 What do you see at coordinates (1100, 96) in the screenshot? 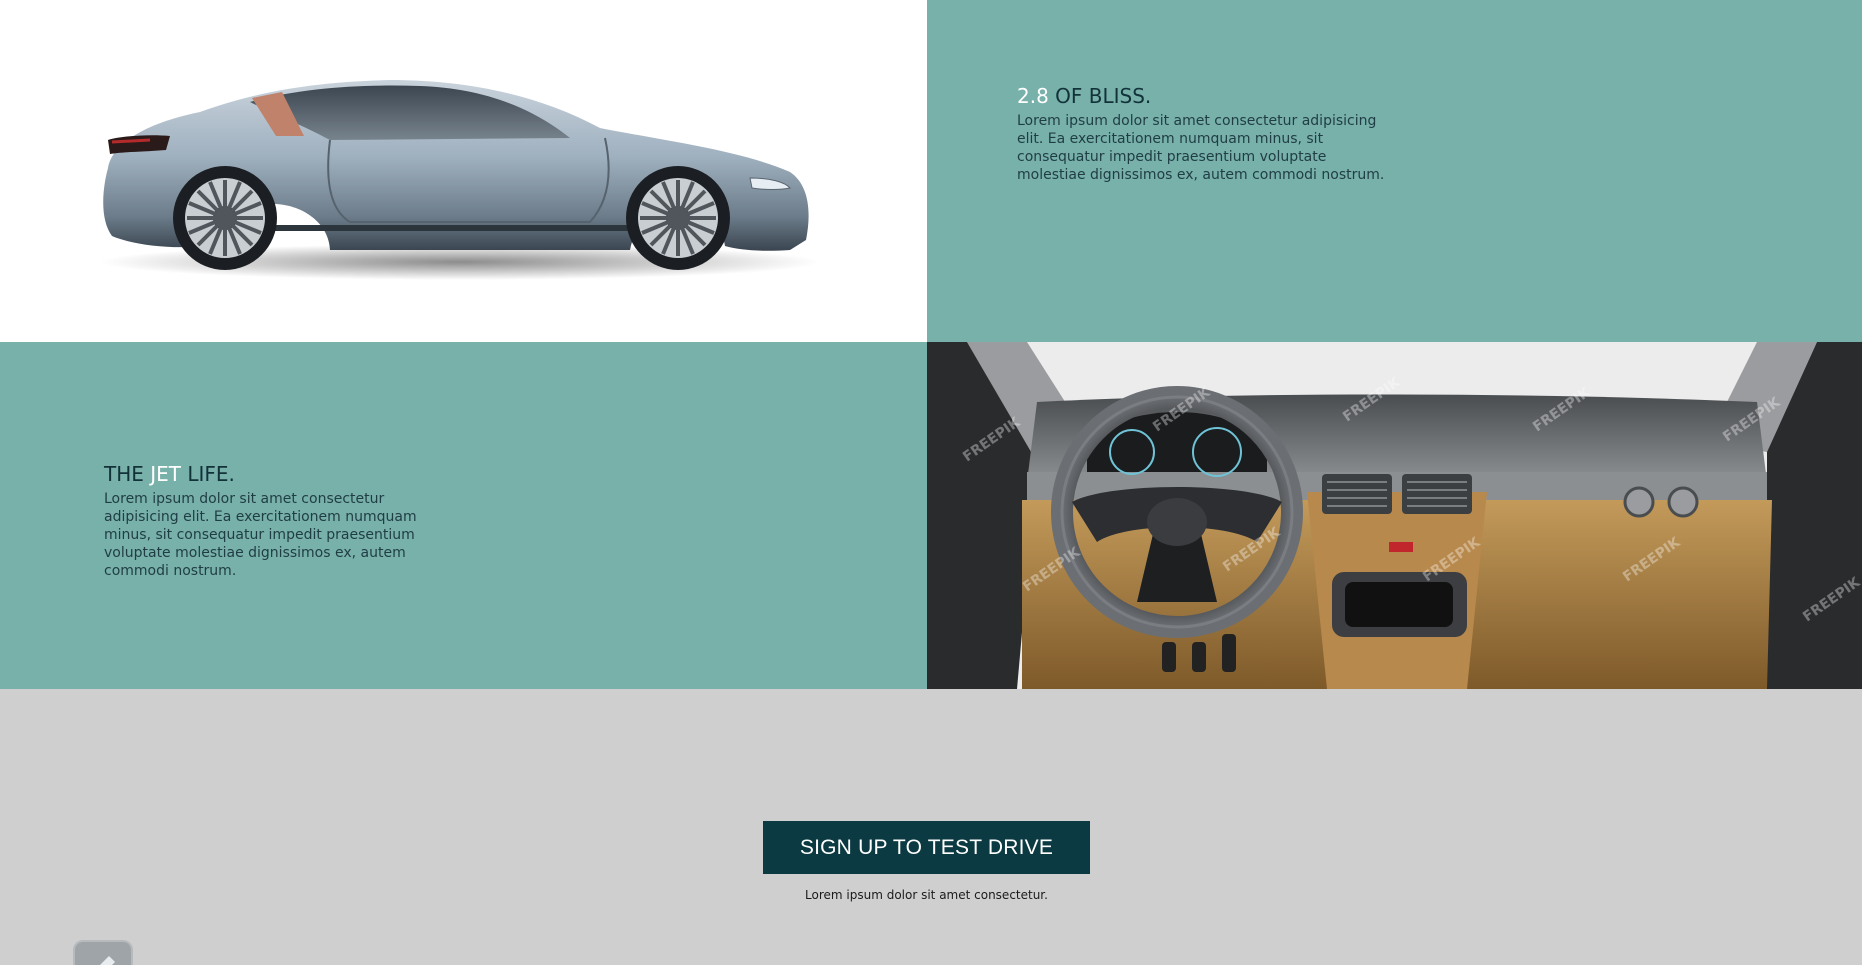
I see `bliss-heading-rest: OF BLISS.` at bounding box center [1100, 96].